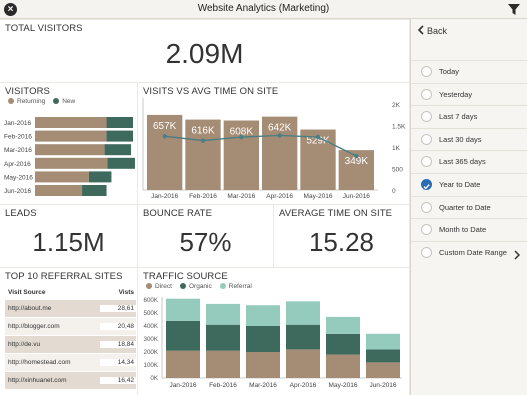  I want to click on chevron-right-icon, so click(517, 256).